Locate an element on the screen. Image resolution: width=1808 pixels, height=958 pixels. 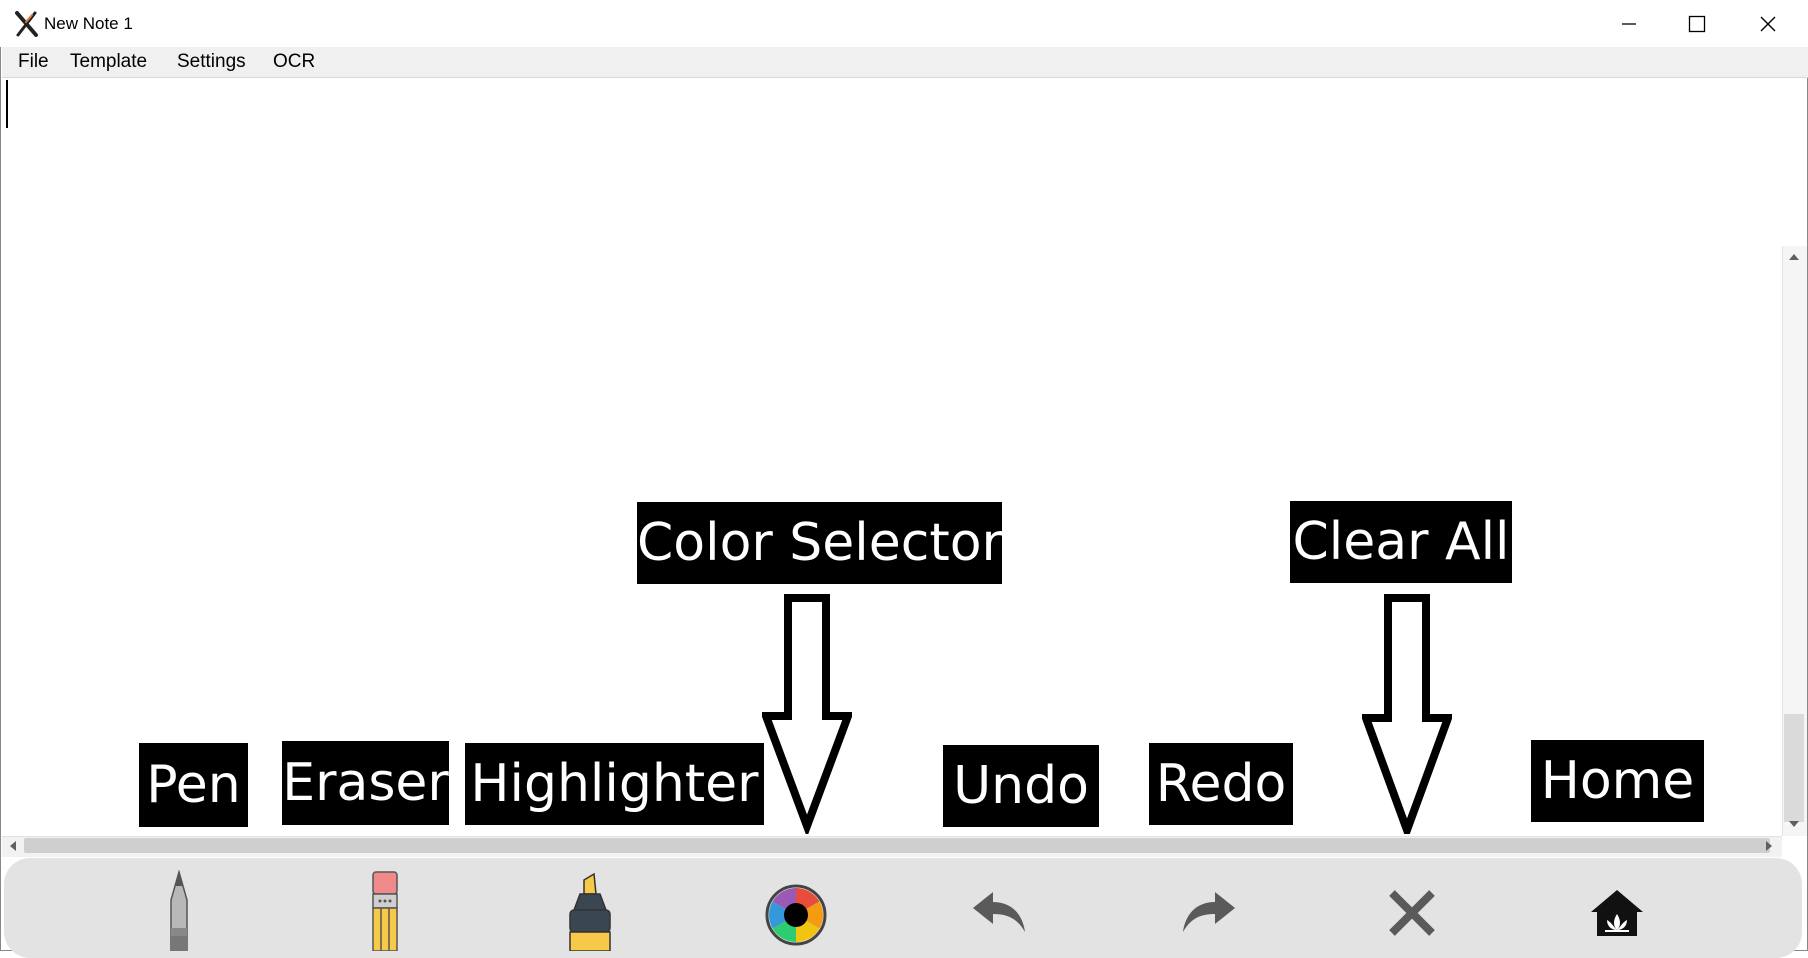
color-selector-button is located at coordinates (796, 910).